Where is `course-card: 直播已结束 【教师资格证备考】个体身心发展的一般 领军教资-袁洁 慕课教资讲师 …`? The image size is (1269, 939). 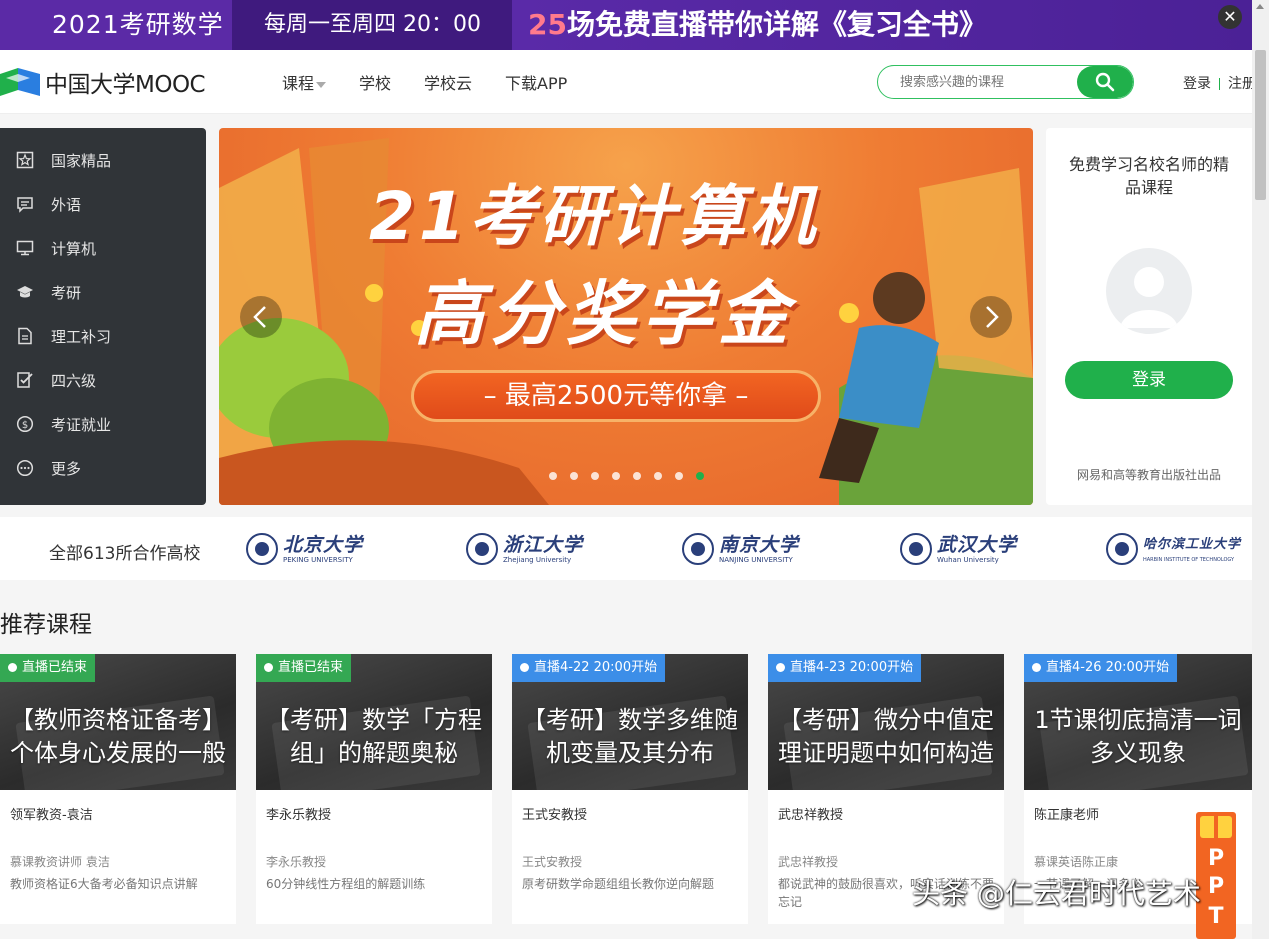
course-card: 直播已结束 【教师资格证备考】个体身心发展的一般 领军教资-袁洁 慕课教资讲师 … is located at coordinates (118, 789).